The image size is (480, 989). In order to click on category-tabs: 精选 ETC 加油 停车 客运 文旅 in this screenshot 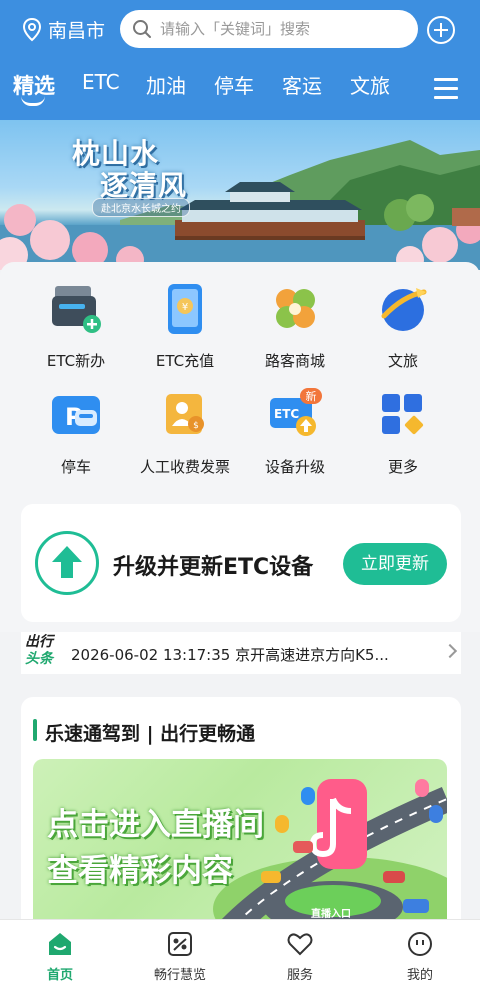, I will do `click(240, 90)`.